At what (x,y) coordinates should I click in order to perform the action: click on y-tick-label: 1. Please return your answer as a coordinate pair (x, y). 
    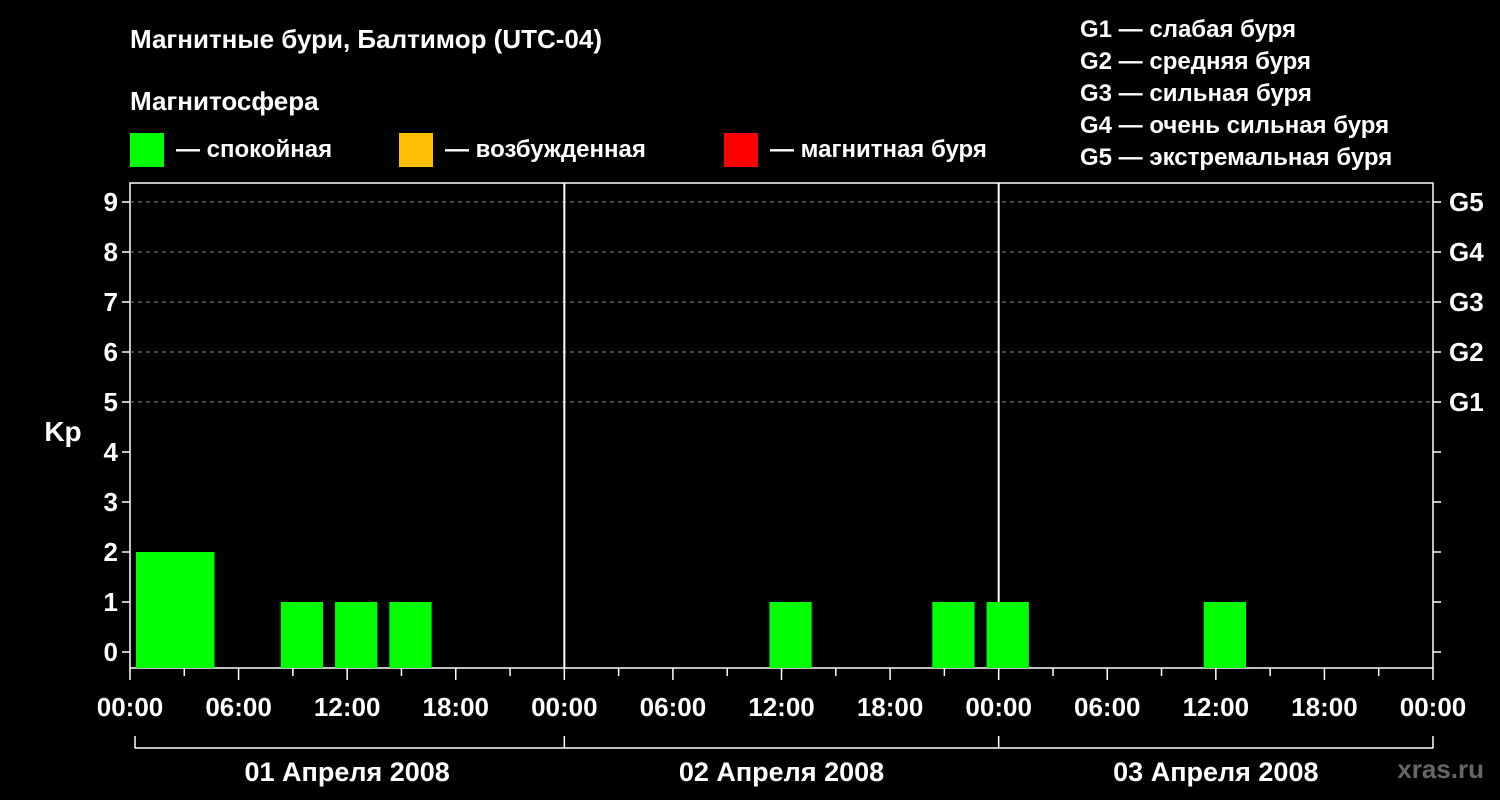
    Looking at the image, I should click on (111, 602).